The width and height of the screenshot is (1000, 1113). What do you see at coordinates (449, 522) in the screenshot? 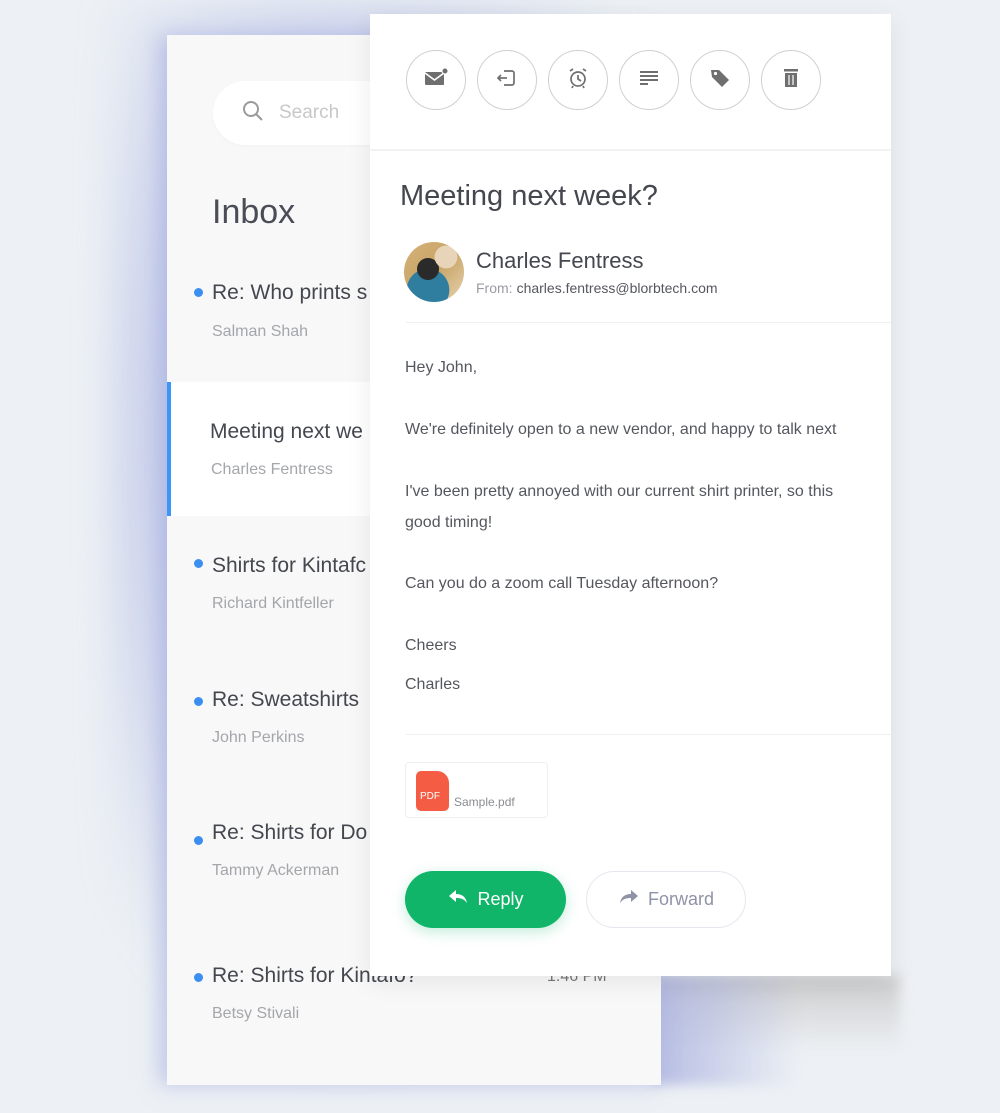
I see `email-body-line: good timing!` at bounding box center [449, 522].